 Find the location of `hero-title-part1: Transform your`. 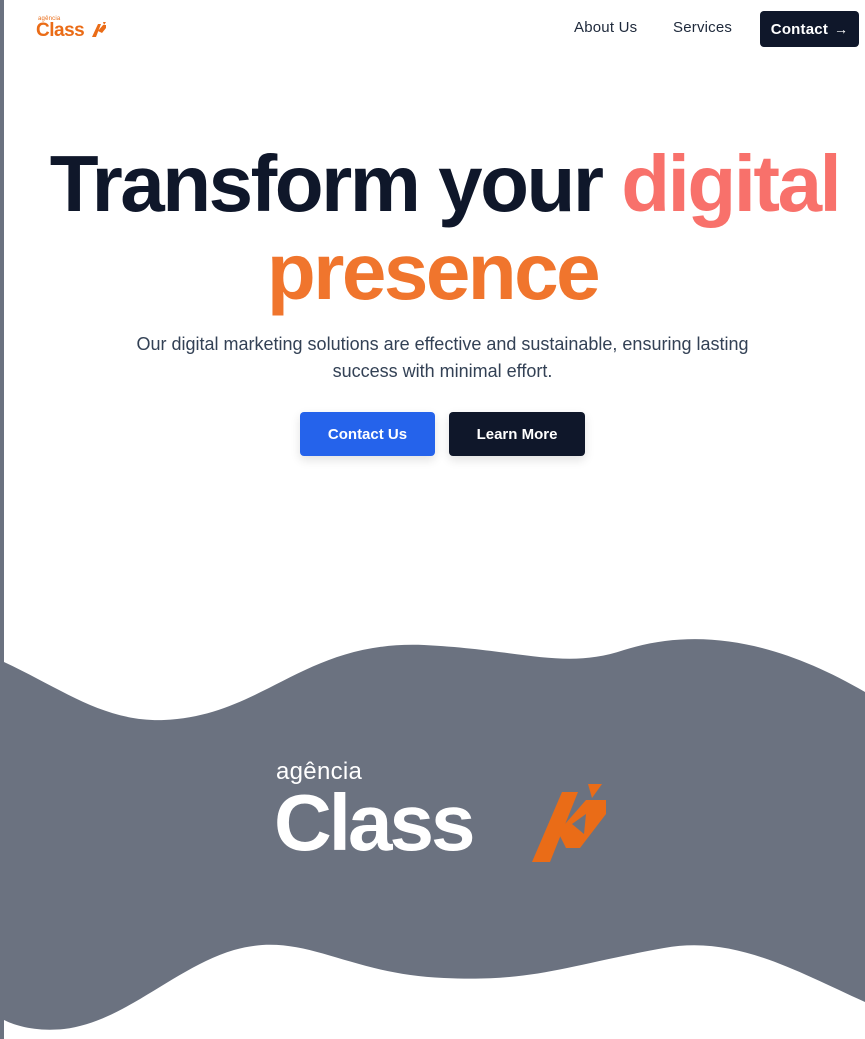

hero-title-part1: Transform your is located at coordinates (335, 183).